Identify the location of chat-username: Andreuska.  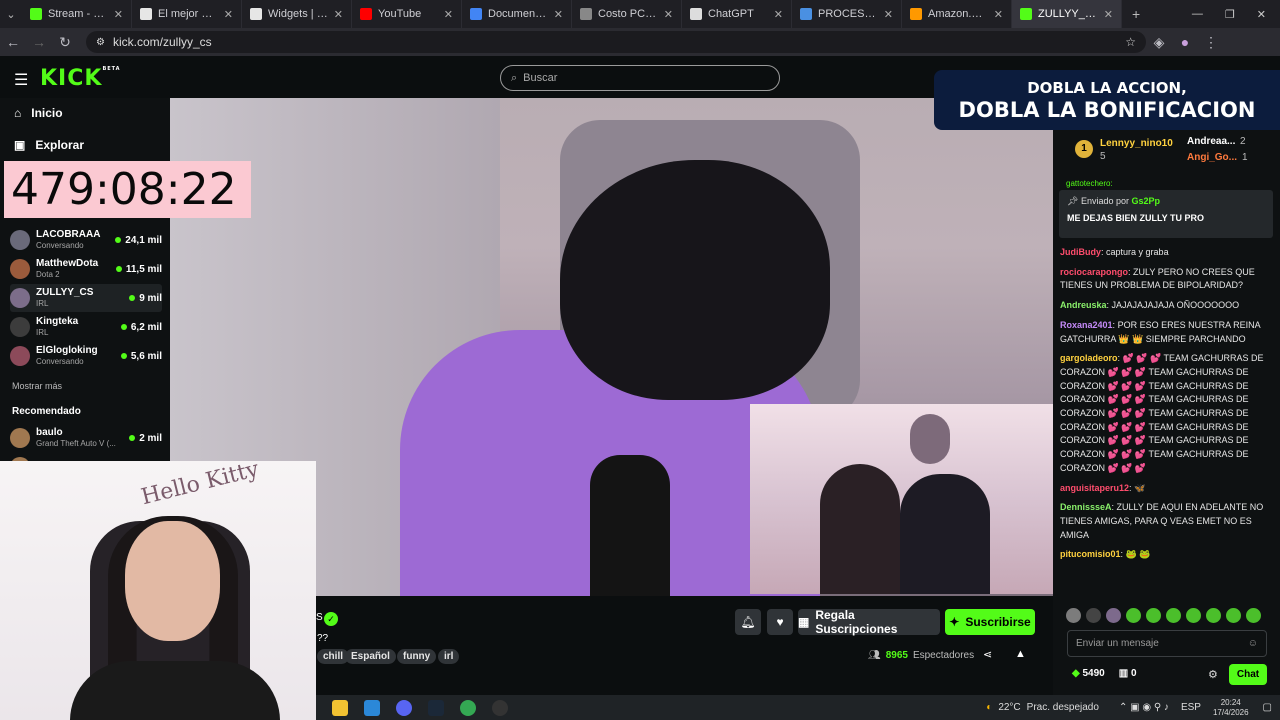
(1083, 305).